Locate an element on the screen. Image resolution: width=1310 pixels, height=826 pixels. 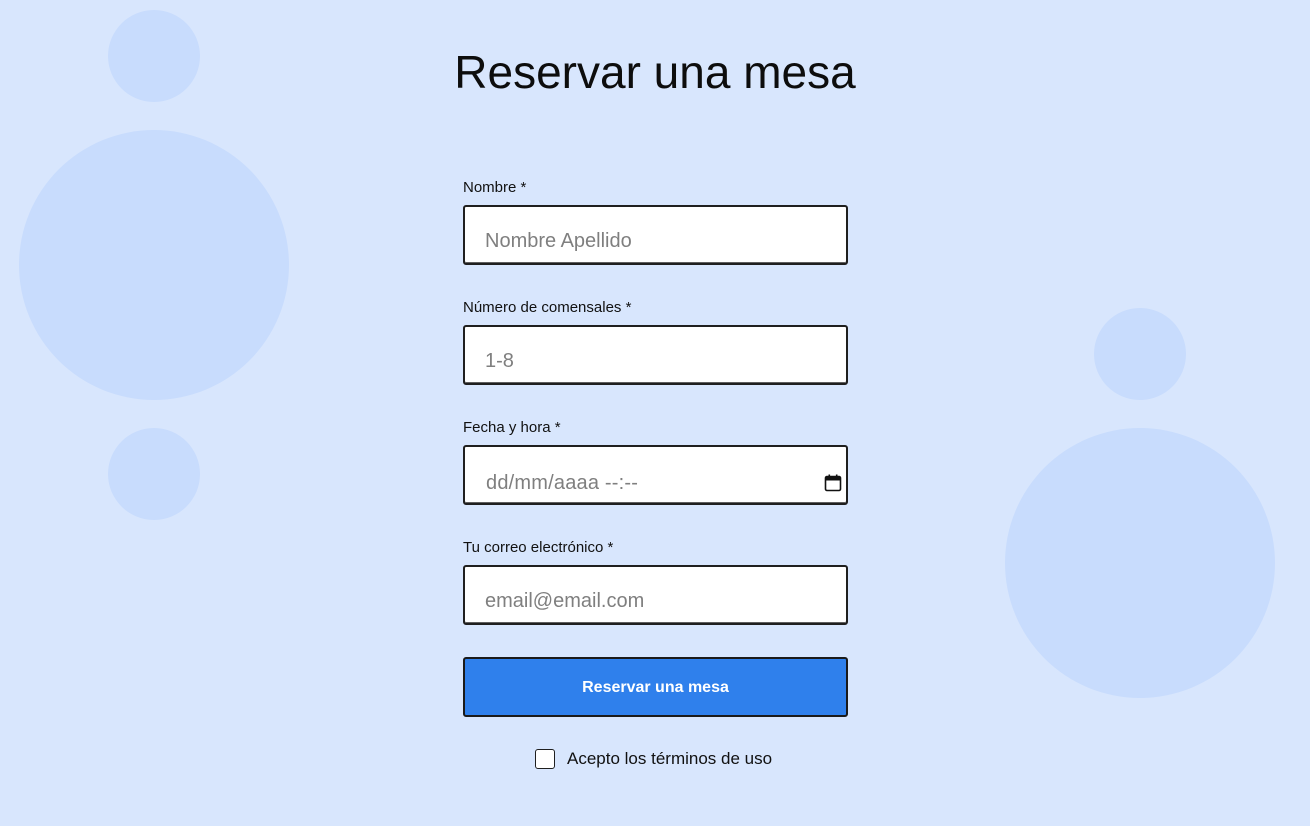
email-input is located at coordinates (655, 595).